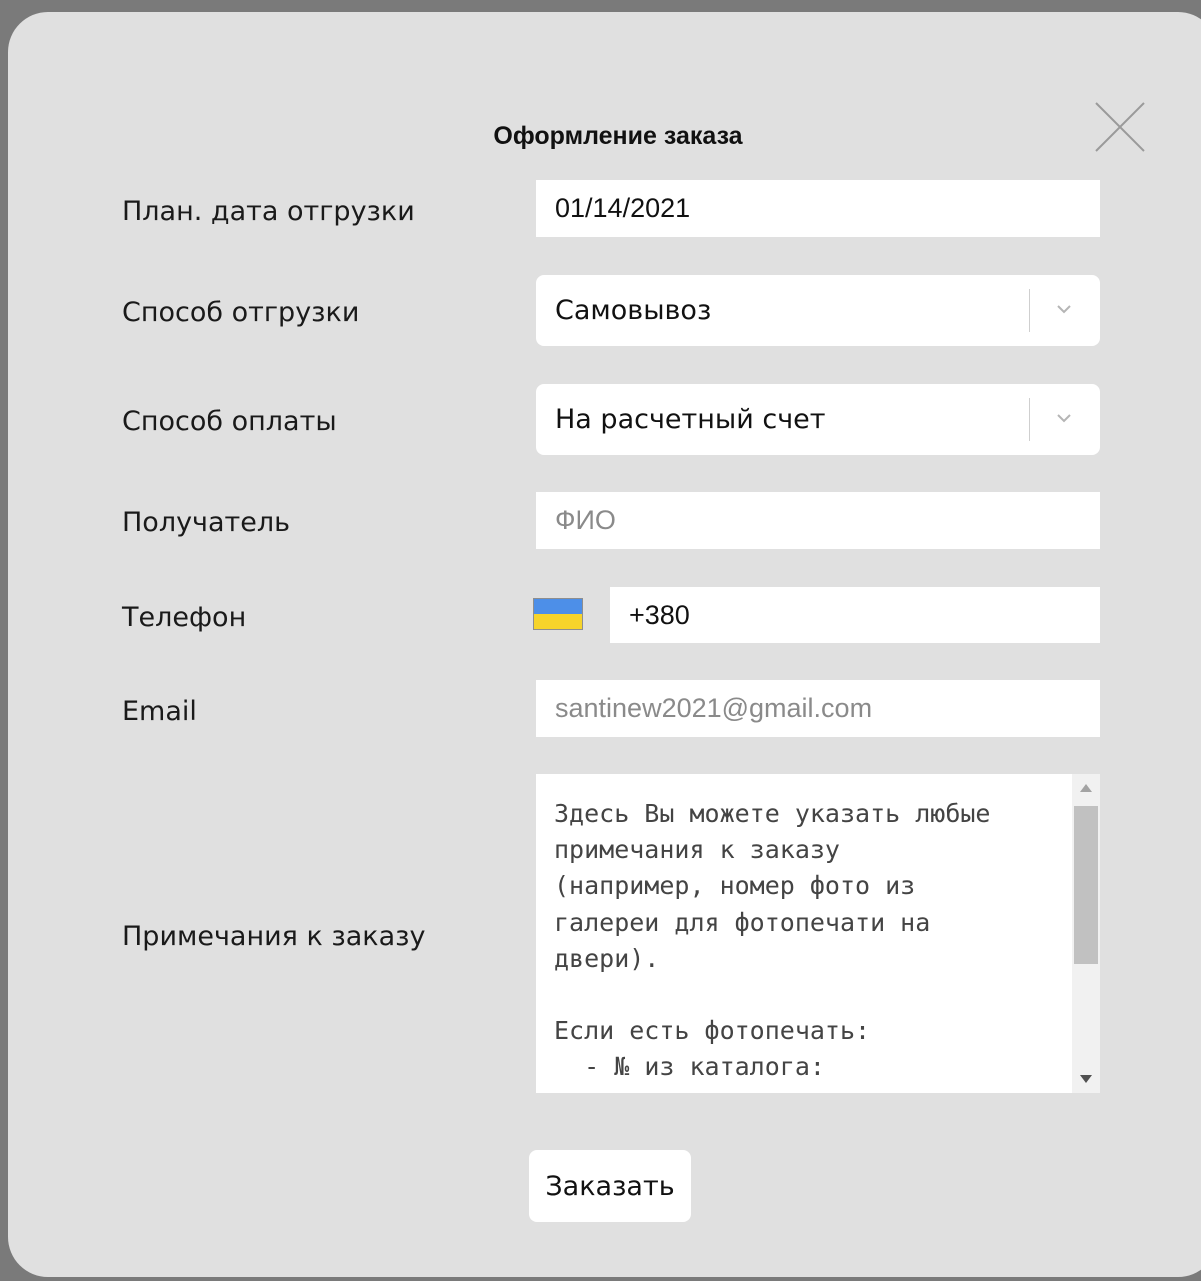  Describe the element at coordinates (274, 936) in the screenshot. I see `notes-label: Примечания к заказу` at that location.